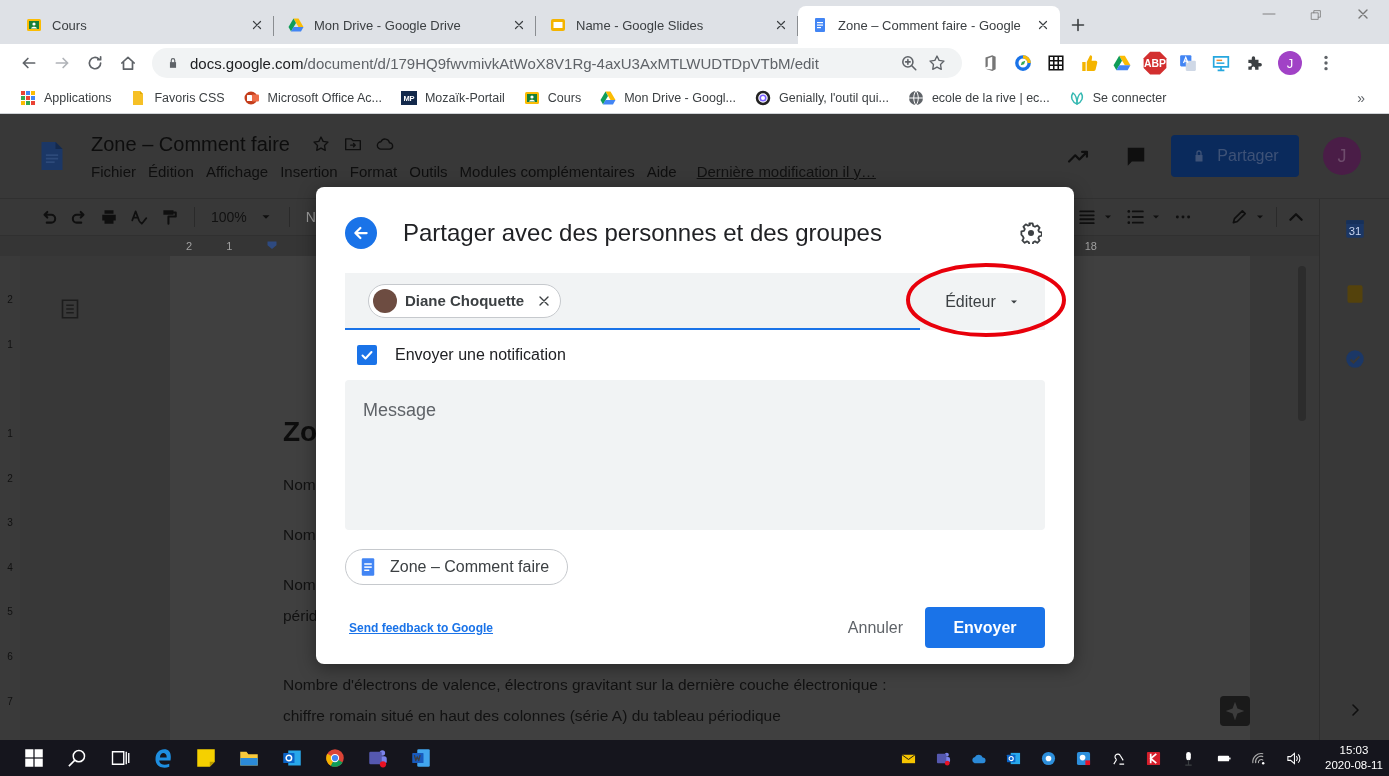  I want to click on send-button: Envoyer, so click(985, 627).